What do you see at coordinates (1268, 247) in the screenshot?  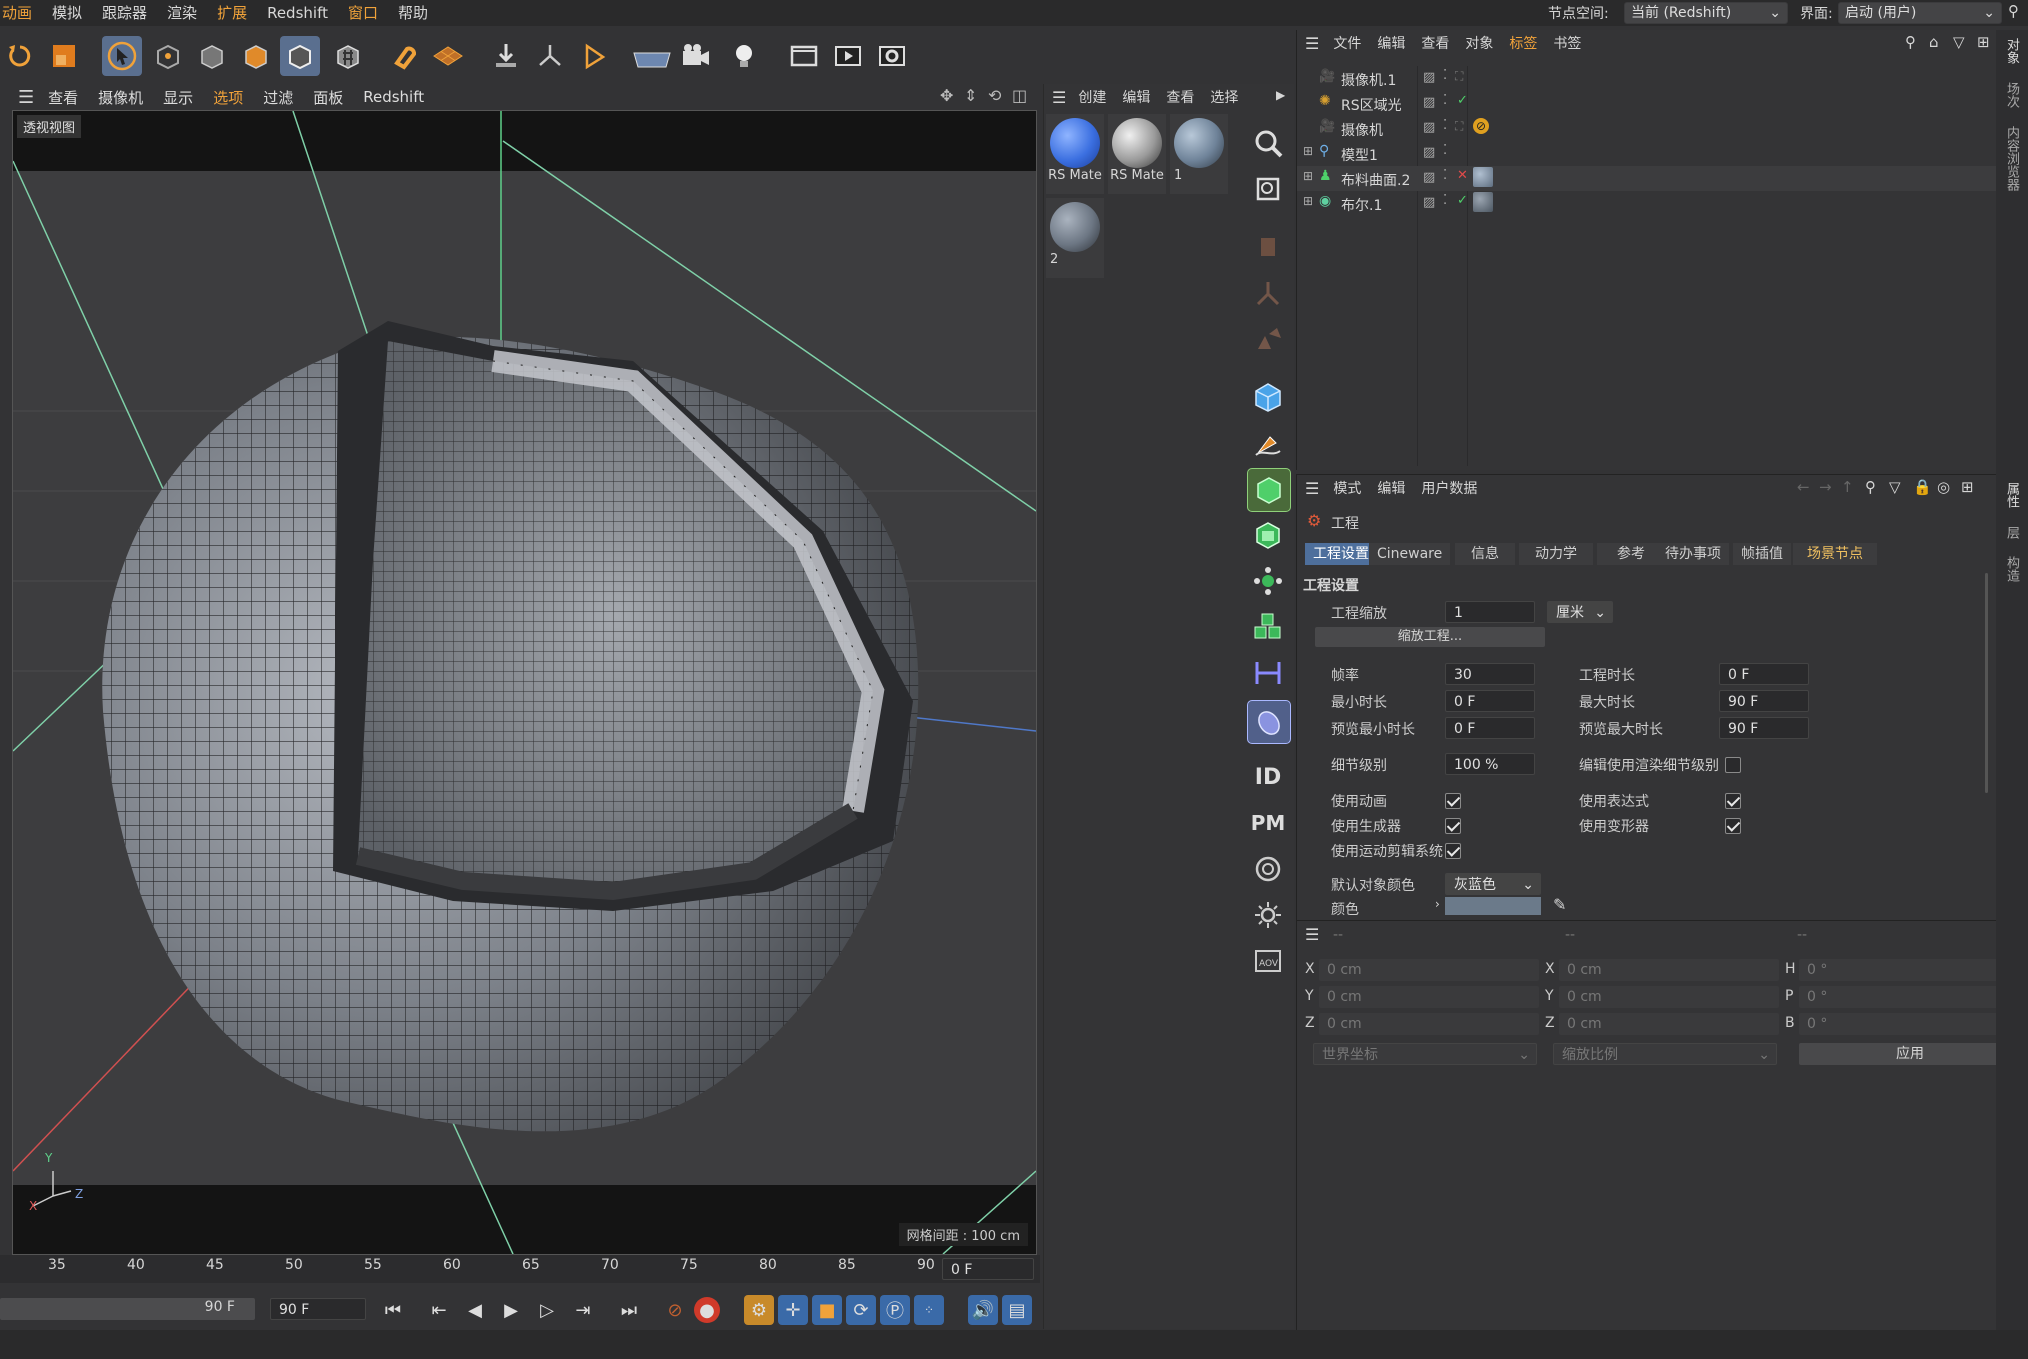 I see `brush-icon` at bounding box center [1268, 247].